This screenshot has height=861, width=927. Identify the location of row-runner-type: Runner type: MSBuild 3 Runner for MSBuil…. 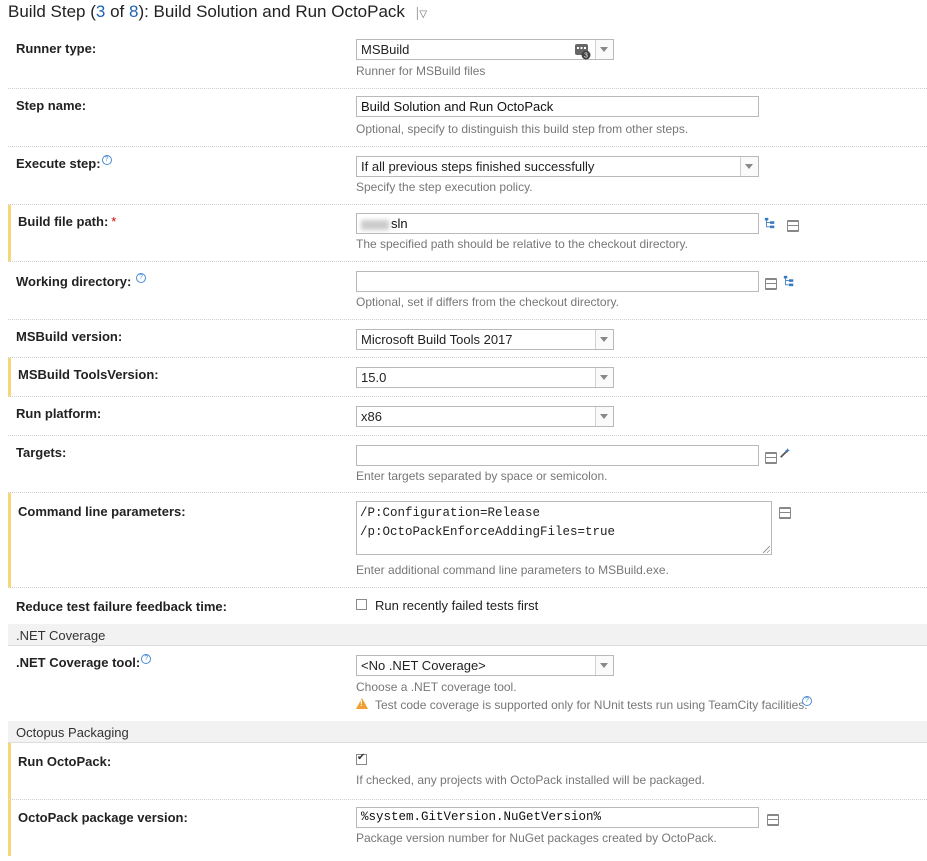
(467, 60).